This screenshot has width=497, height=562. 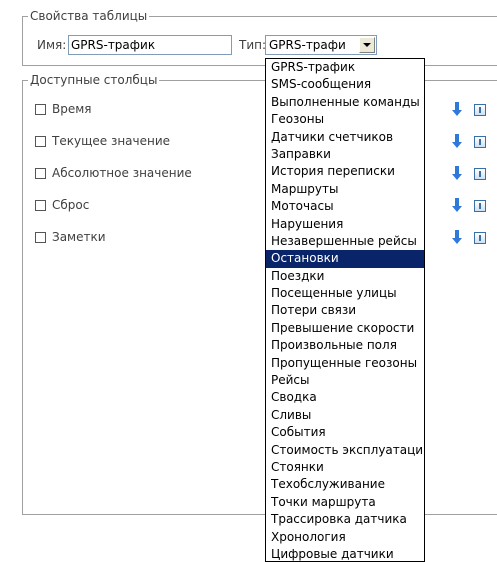 What do you see at coordinates (345, 432) in the screenshot?
I see `dropdown-option: События` at bounding box center [345, 432].